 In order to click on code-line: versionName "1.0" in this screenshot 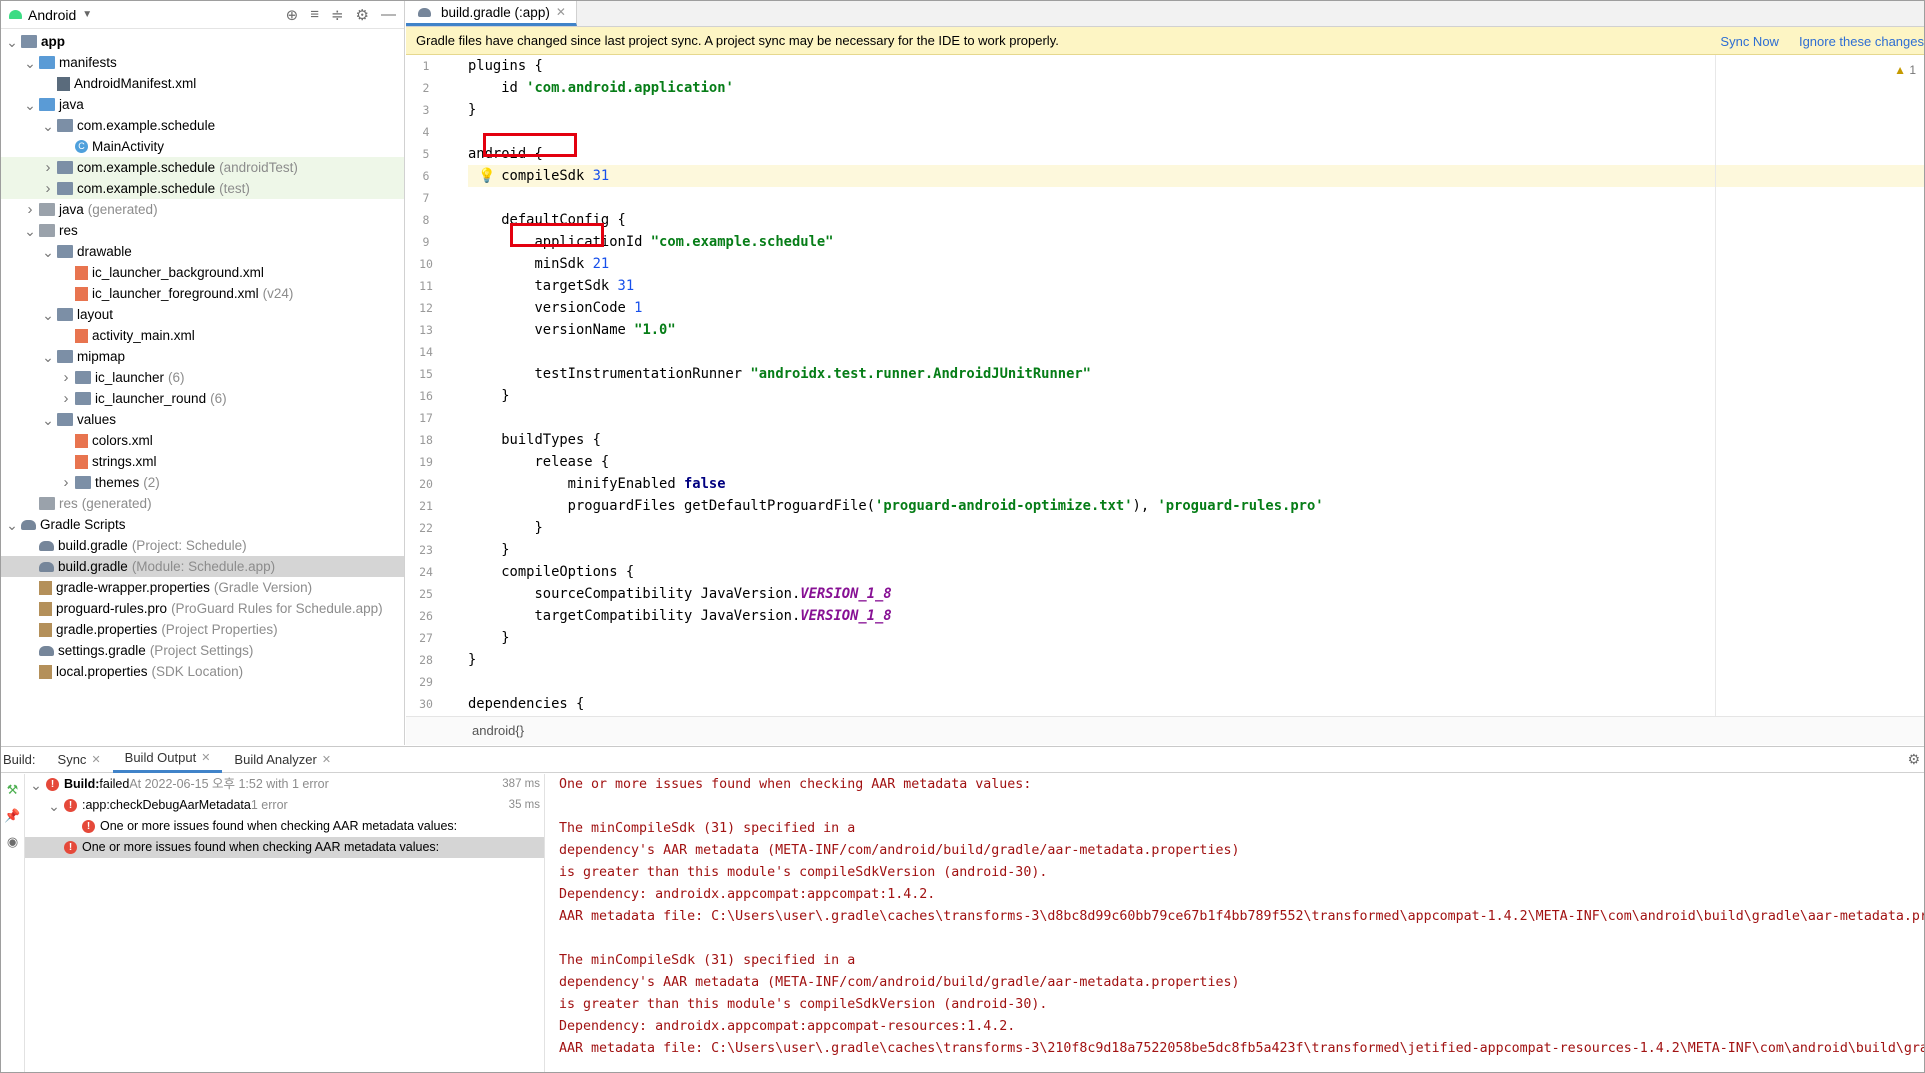, I will do `click(1196, 330)`.